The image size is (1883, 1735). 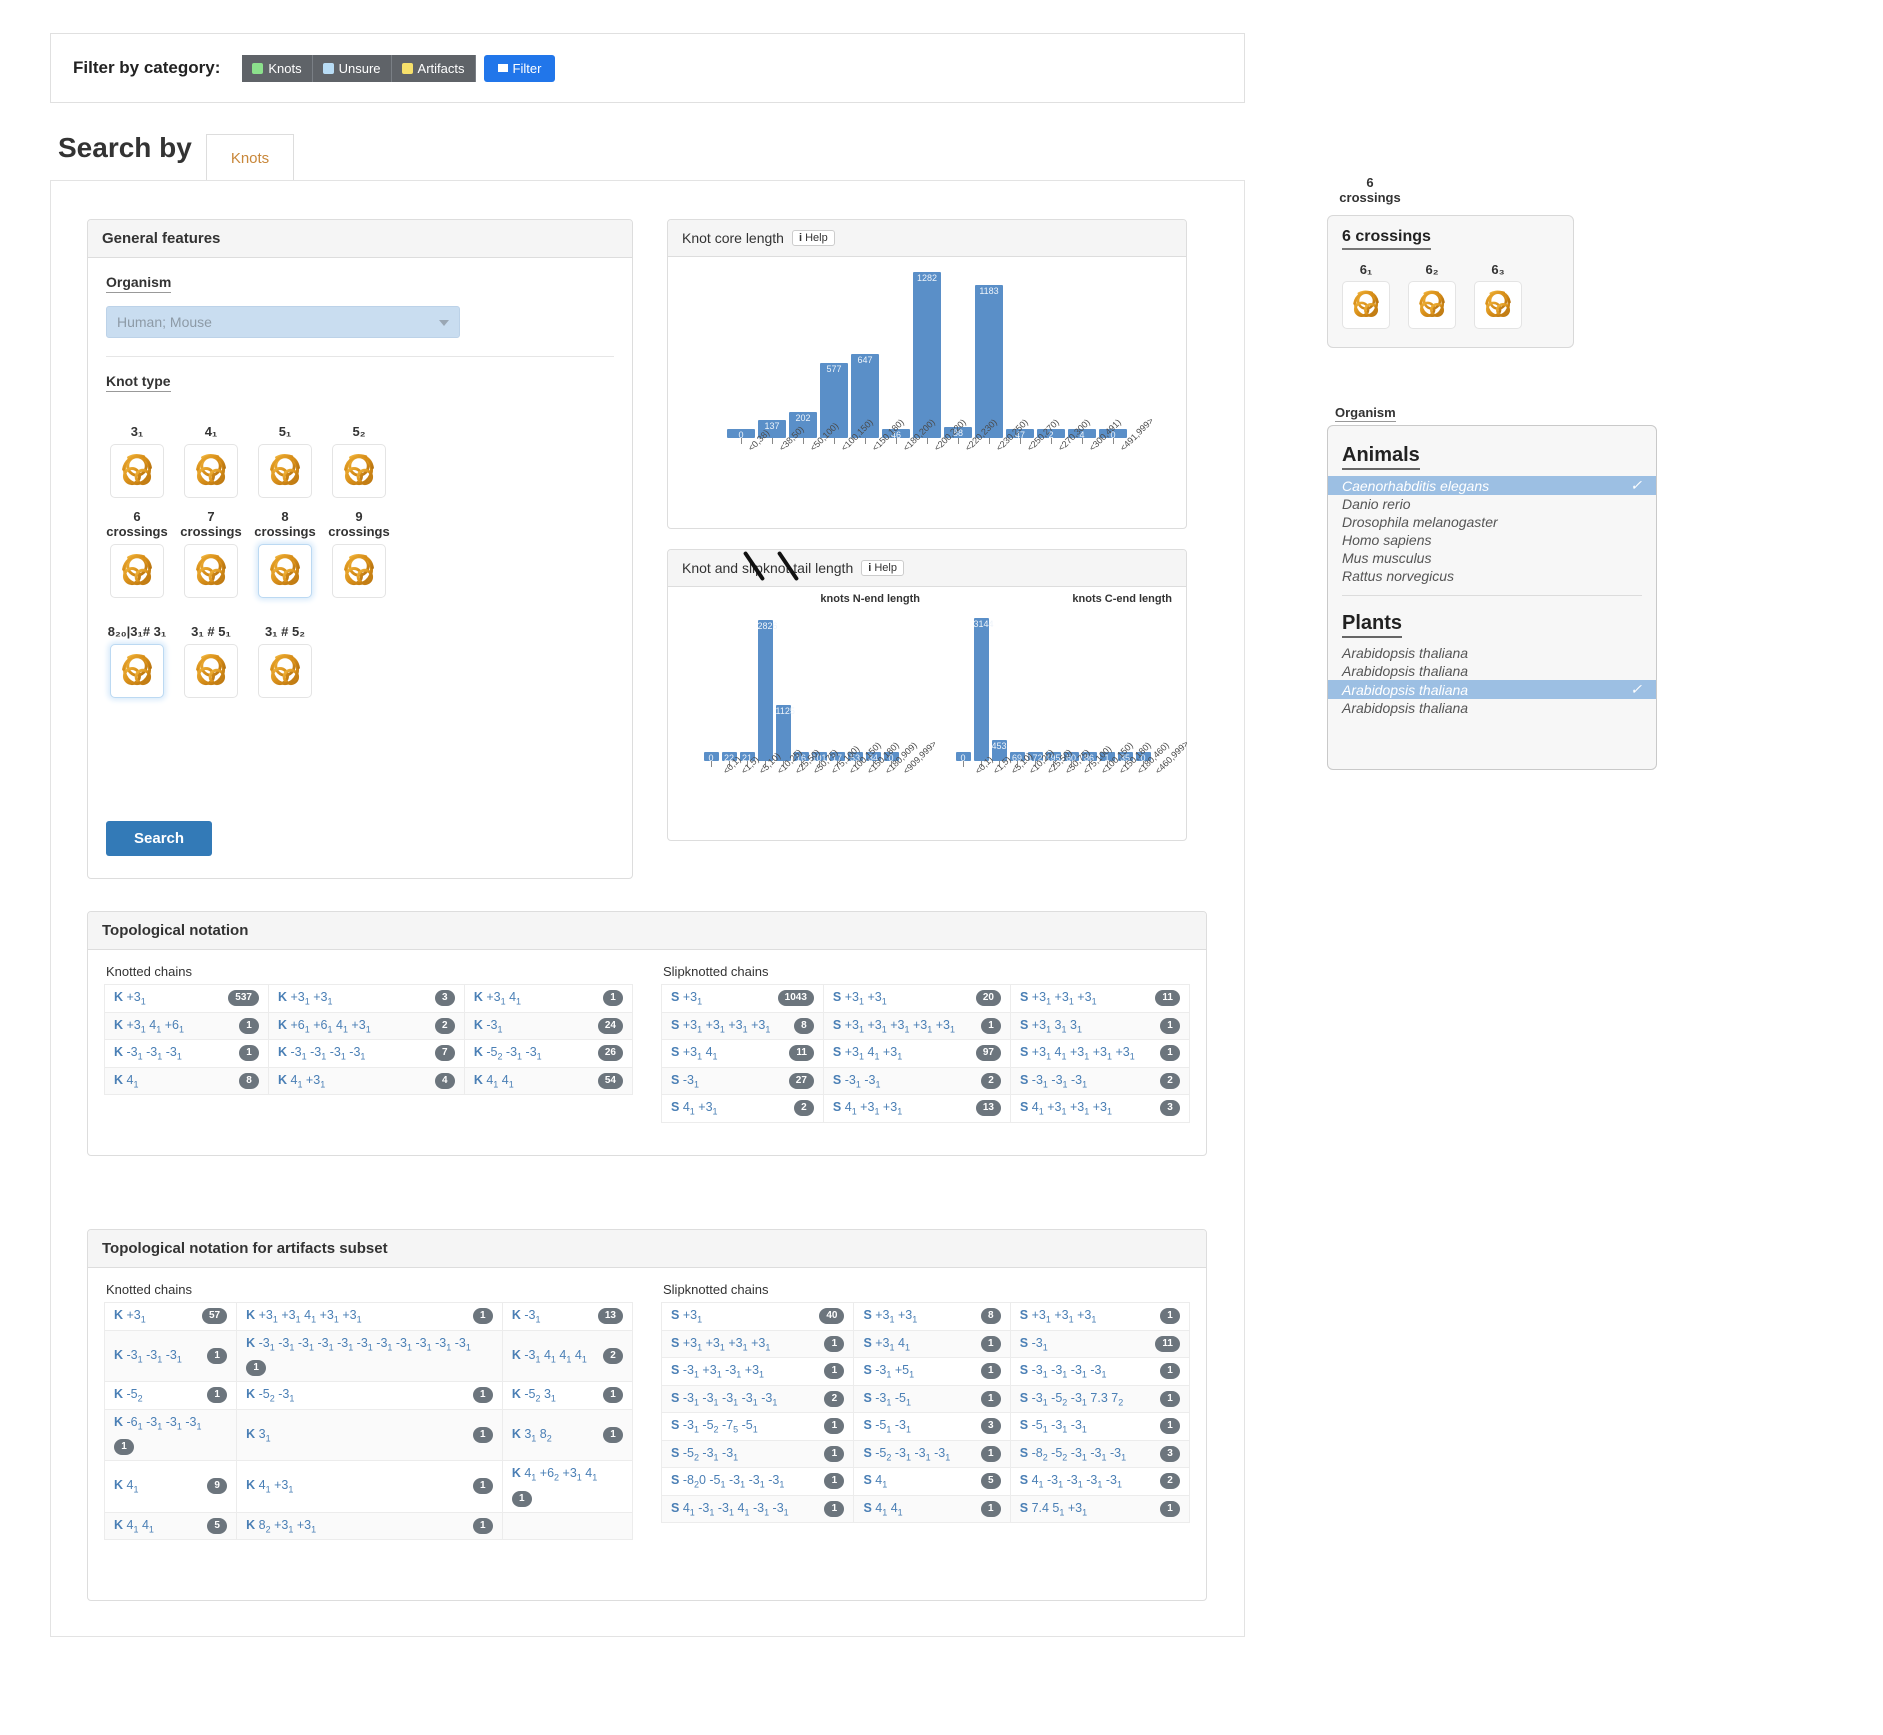 What do you see at coordinates (250, 158) in the screenshot?
I see `tab-knots: Knots` at bounding box center [250, 158].